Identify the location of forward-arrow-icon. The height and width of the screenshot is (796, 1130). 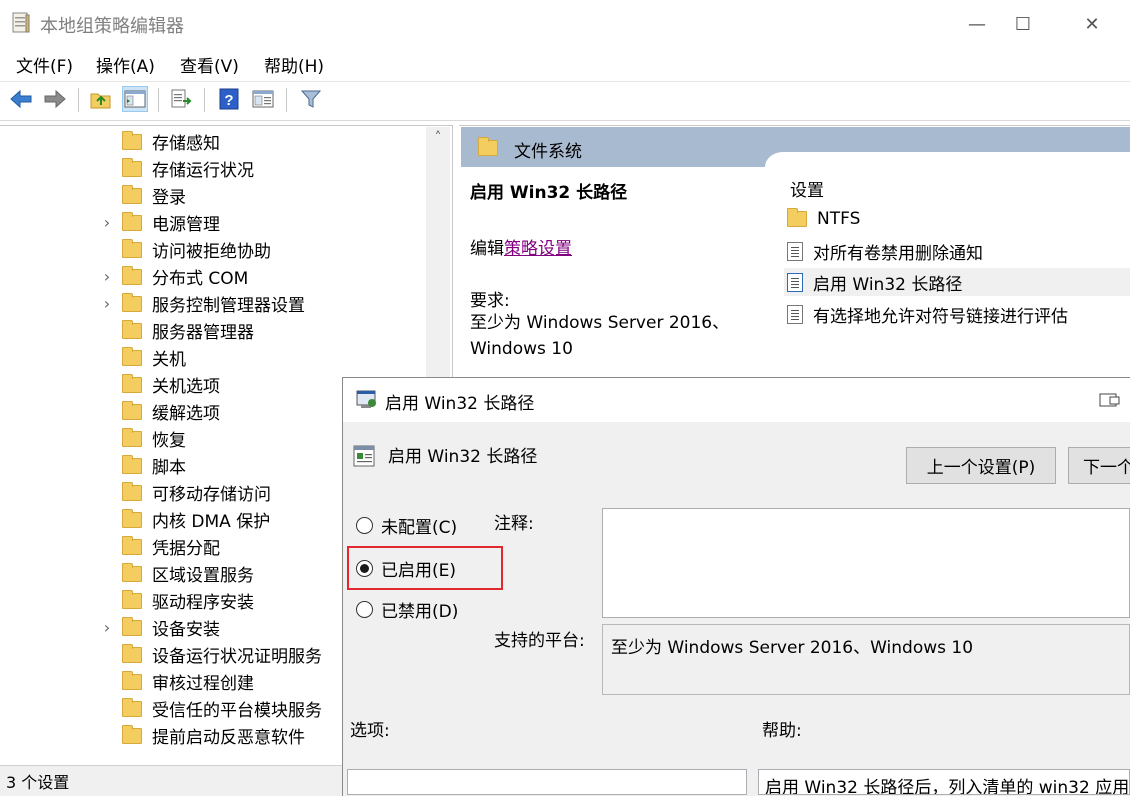
(55, 99).